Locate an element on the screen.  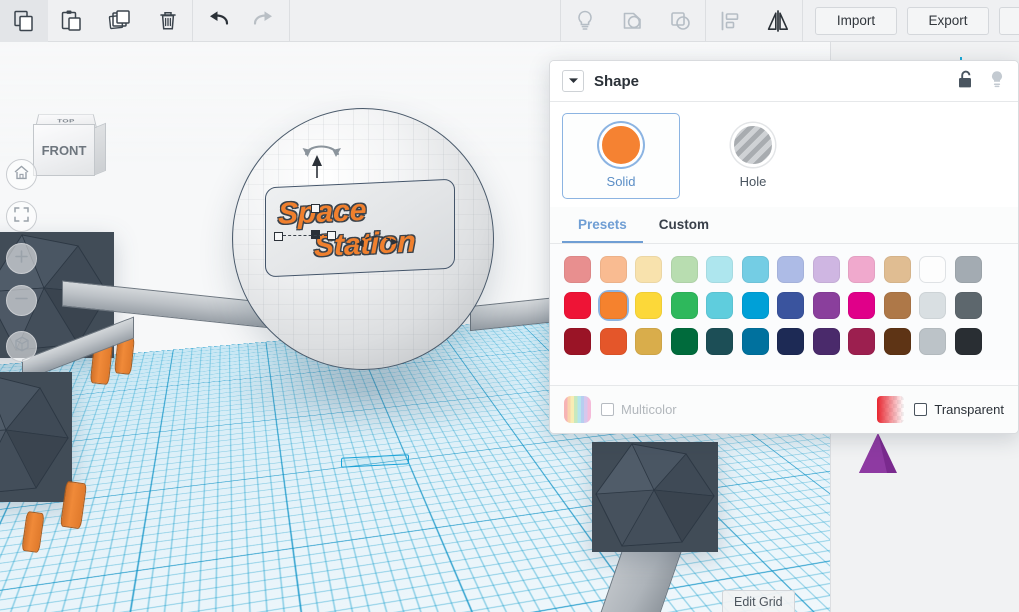
redo-button is located at coordinates (265, 21).